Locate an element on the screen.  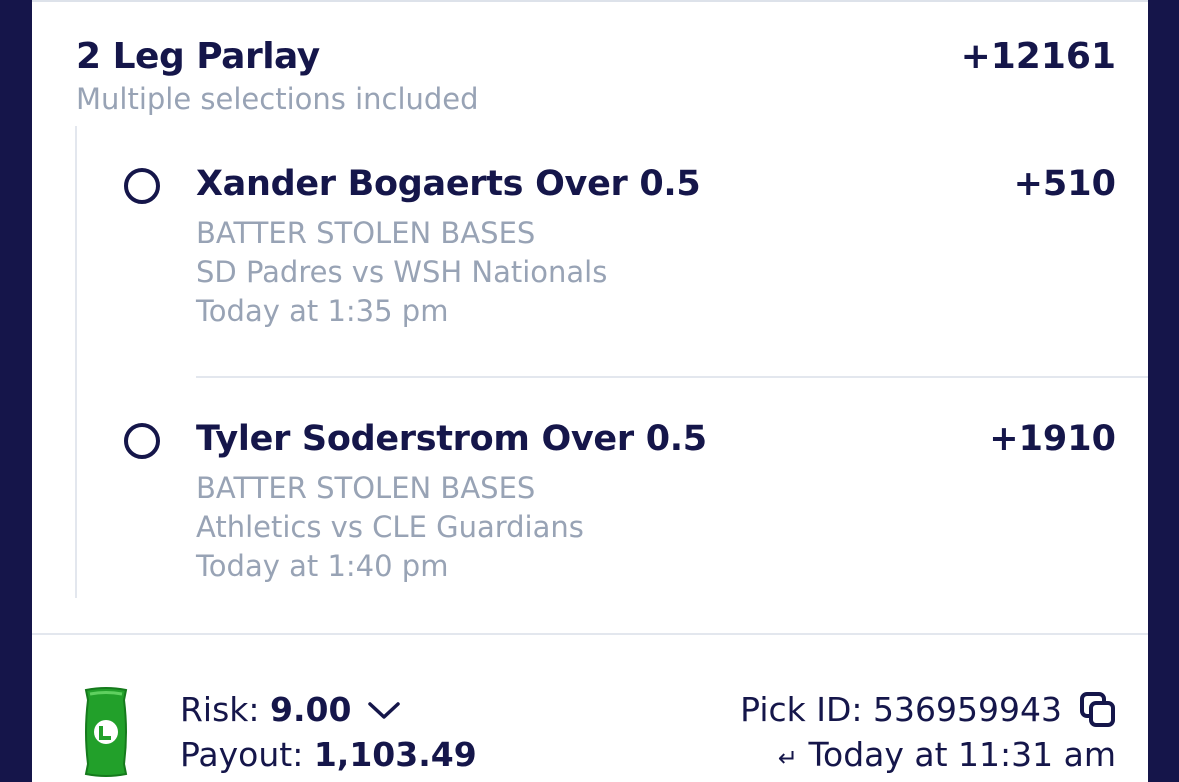
return-arrow-icon: ↵ is located at coordinates (787, 758).